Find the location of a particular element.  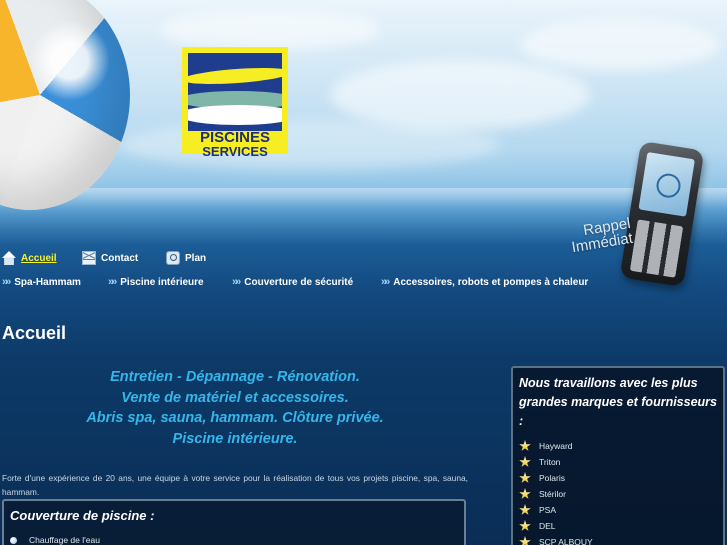

brand-name: Triton is located at coordinates (550, 462).